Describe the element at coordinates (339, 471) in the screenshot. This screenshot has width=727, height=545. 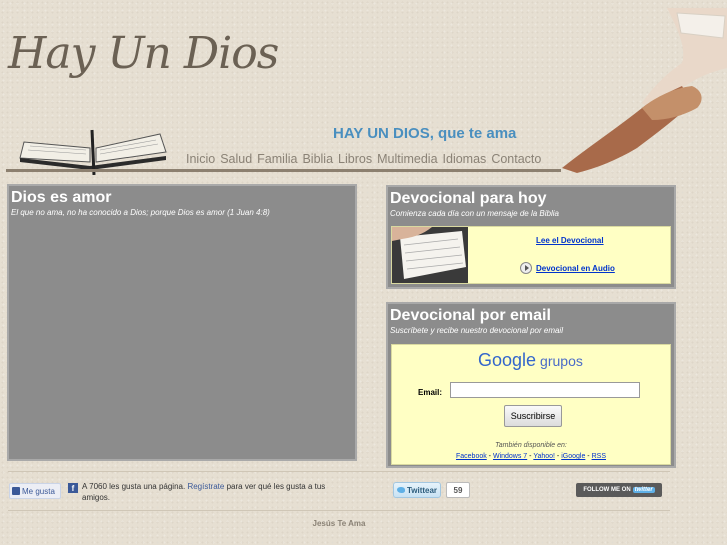
I see `footer-divider-top` at that location.